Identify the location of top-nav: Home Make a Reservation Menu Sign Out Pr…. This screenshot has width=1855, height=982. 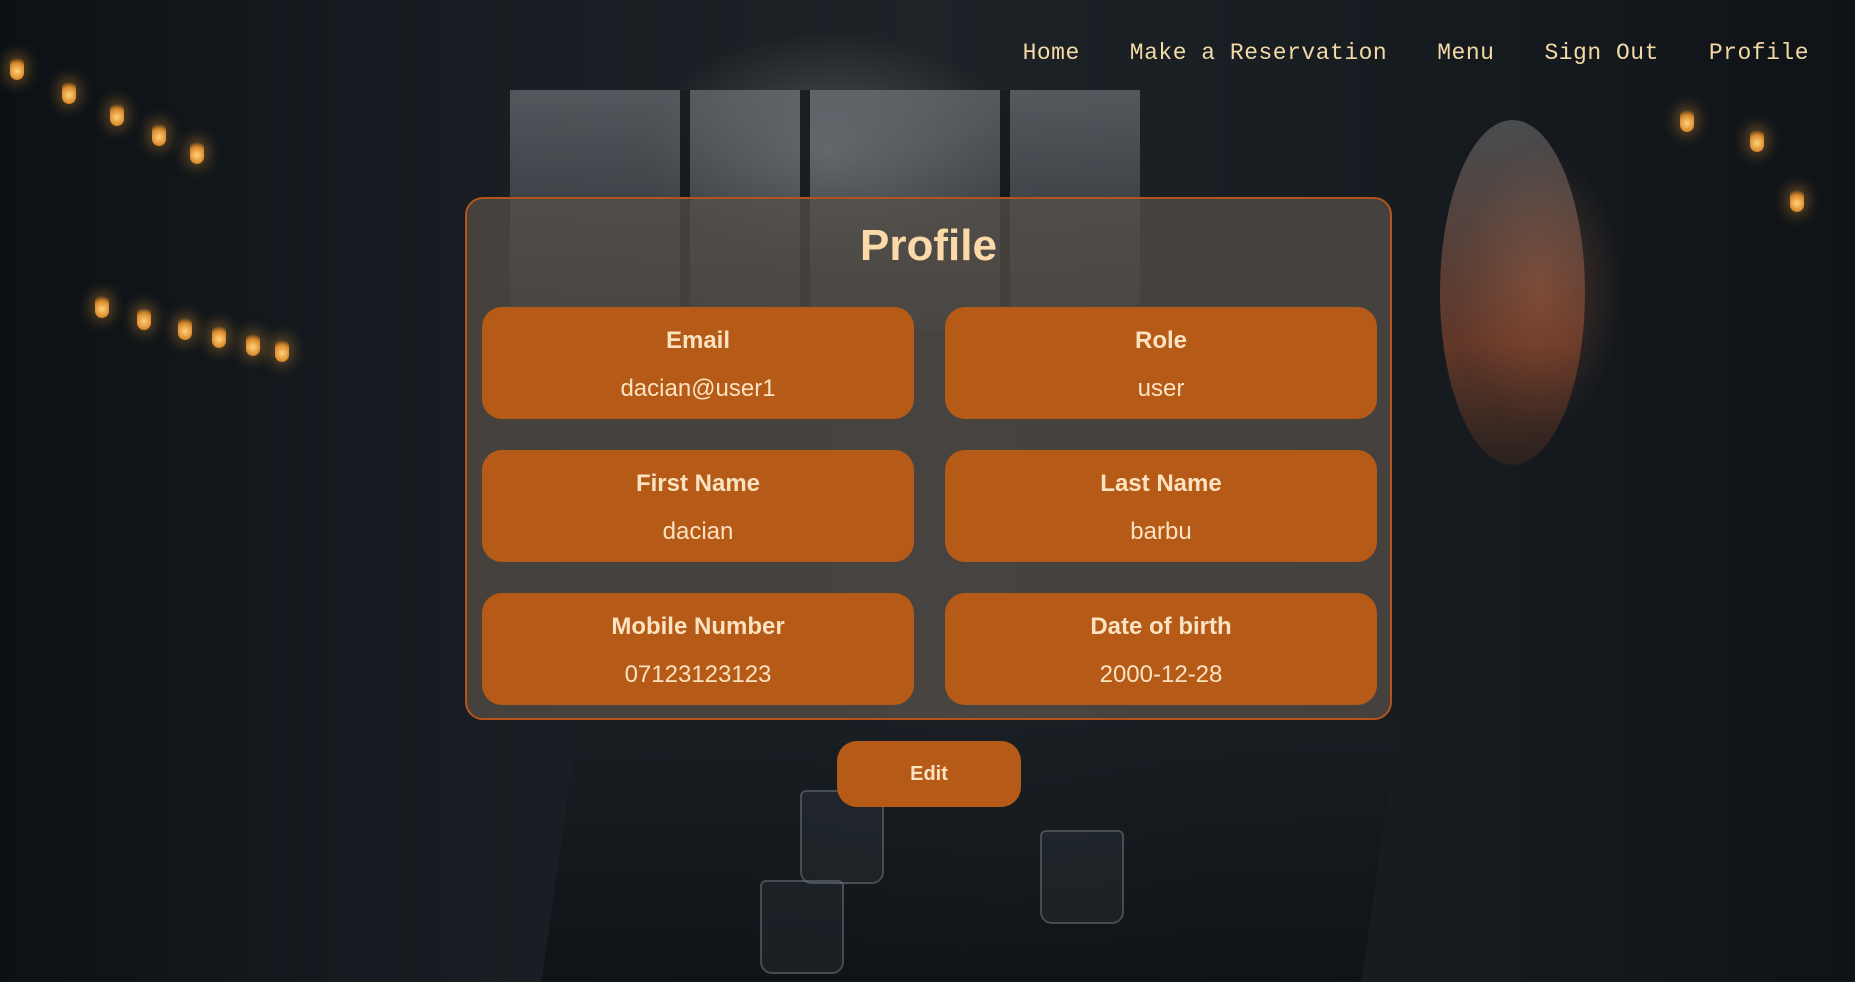
(1416, 53).